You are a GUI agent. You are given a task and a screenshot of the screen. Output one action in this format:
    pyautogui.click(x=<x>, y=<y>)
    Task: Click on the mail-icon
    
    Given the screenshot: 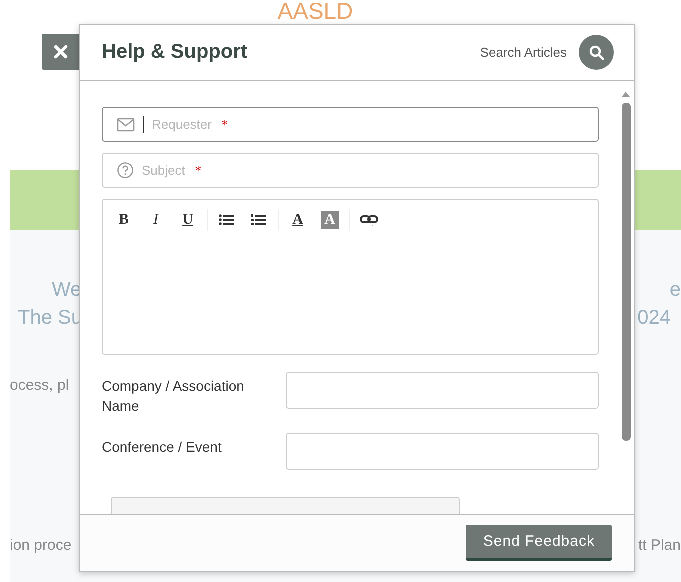 What is the action you would take?
    pyautogui.click(x=126, y=125)
    